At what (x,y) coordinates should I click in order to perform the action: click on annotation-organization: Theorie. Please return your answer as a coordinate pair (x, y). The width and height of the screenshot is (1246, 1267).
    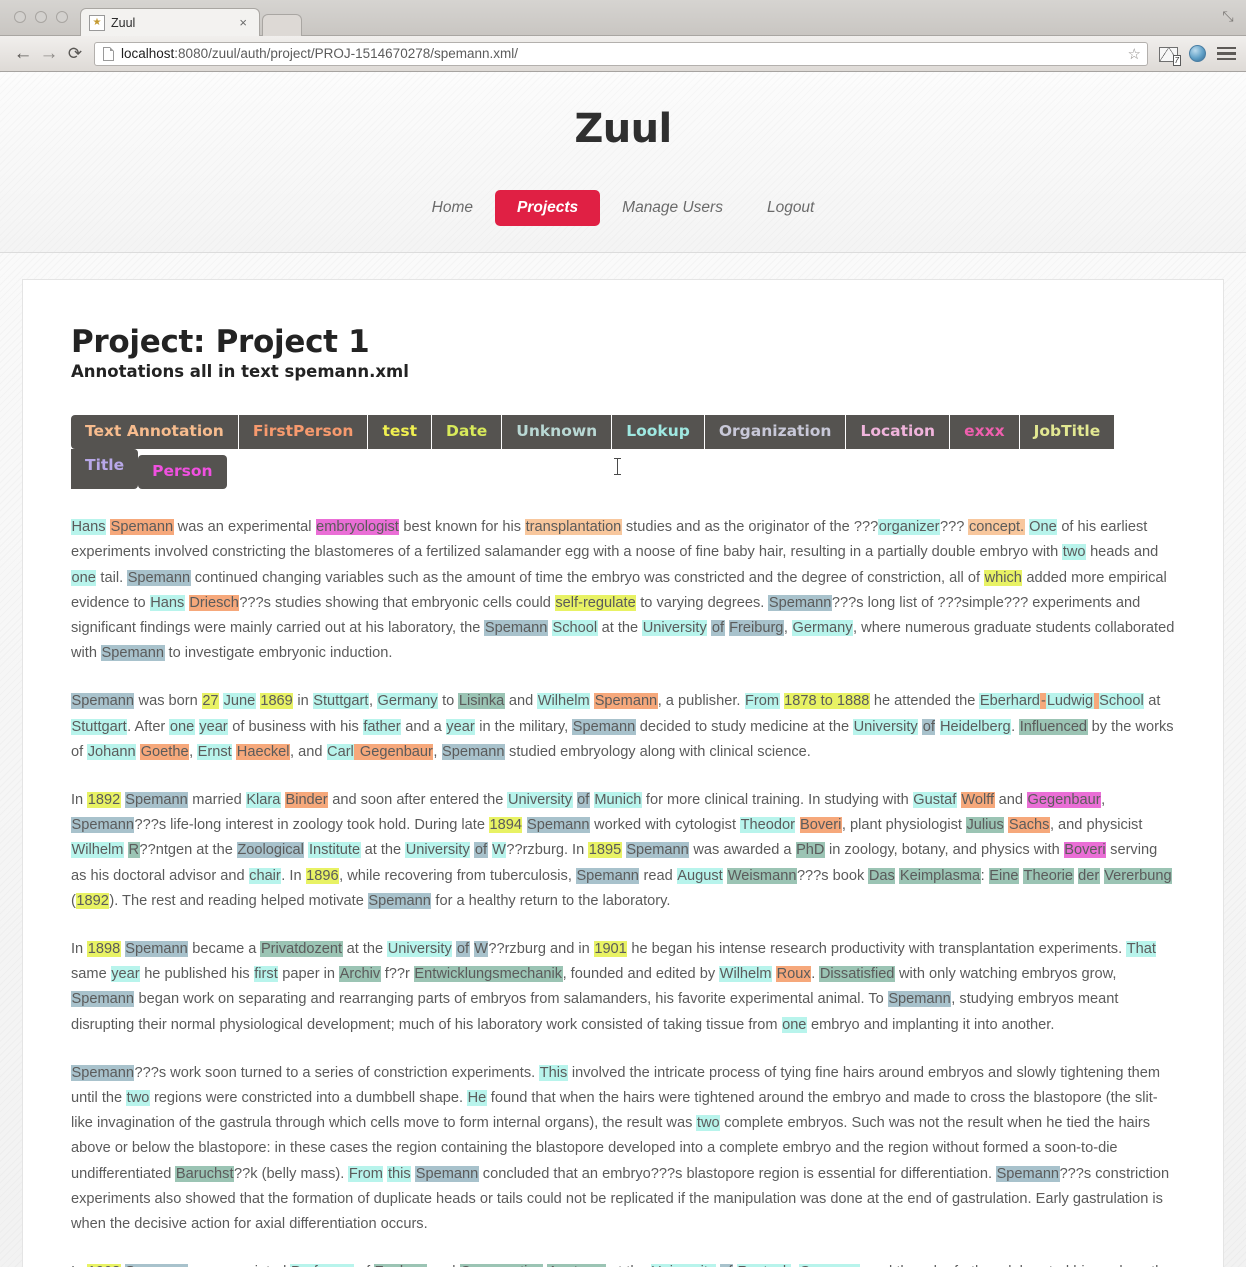
    Looking at the image, I should click on (1048, 875).